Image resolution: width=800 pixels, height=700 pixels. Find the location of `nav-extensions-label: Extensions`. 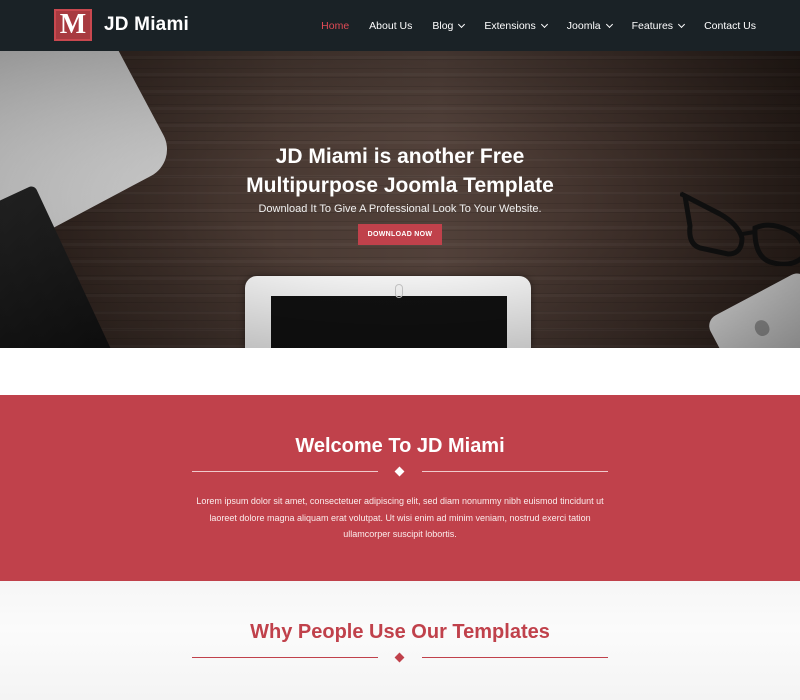

nav-extensions-label: Extensions is located at coordinates (510, 25).